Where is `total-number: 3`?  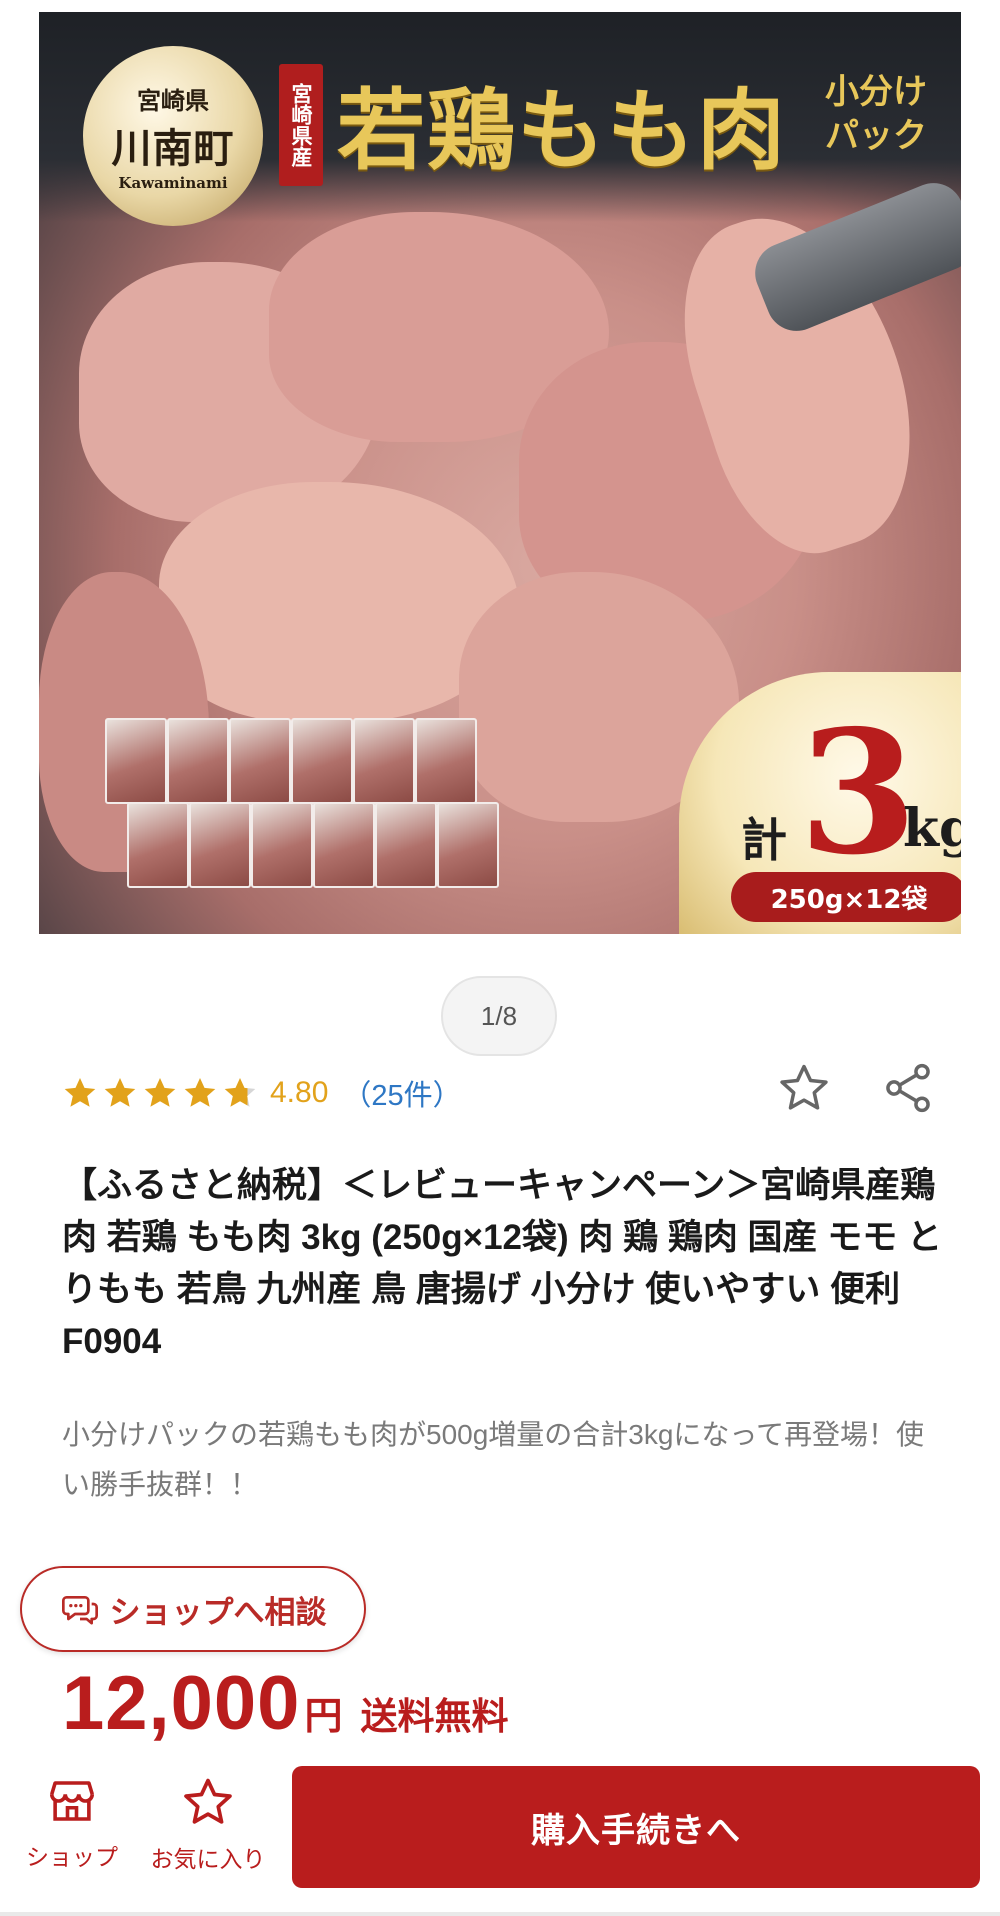
total-number: 3 is located at coordinates (858, 793).